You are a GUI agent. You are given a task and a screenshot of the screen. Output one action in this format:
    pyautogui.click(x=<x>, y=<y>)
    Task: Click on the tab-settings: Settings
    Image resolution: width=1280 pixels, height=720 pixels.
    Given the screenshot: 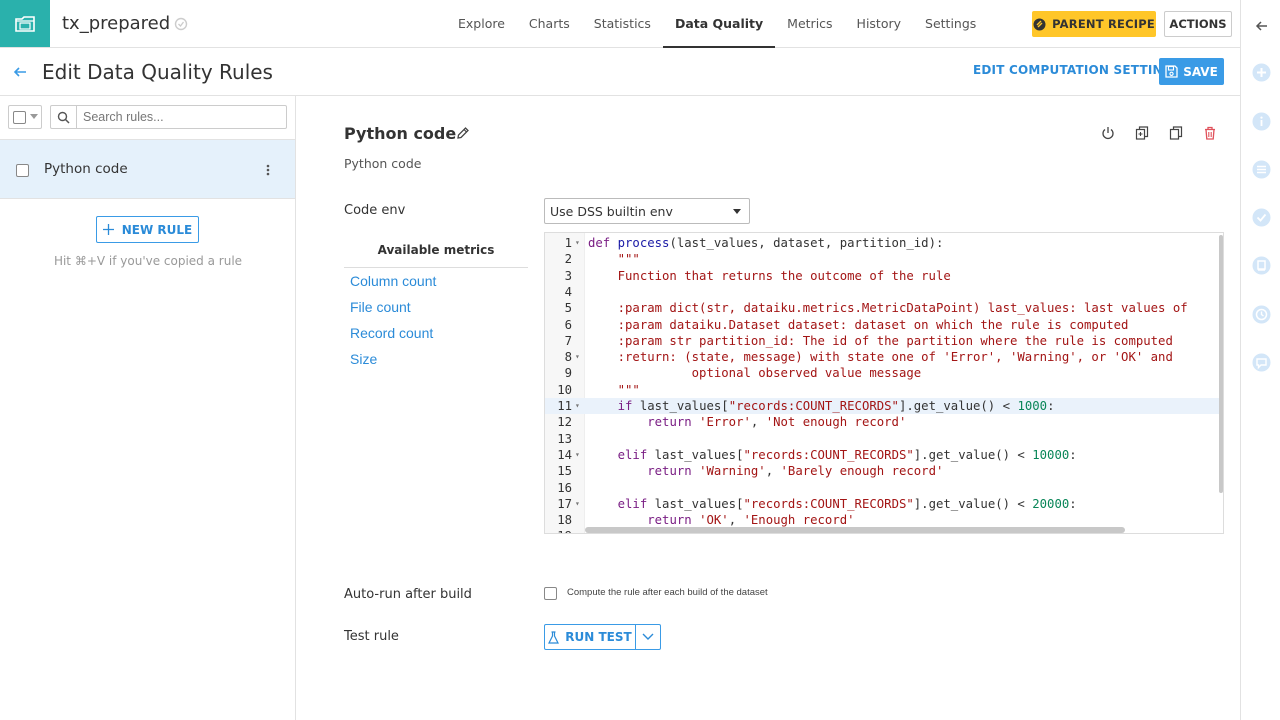 What is the action you would take?
    pyautogui.click(x=950, y=23)
    